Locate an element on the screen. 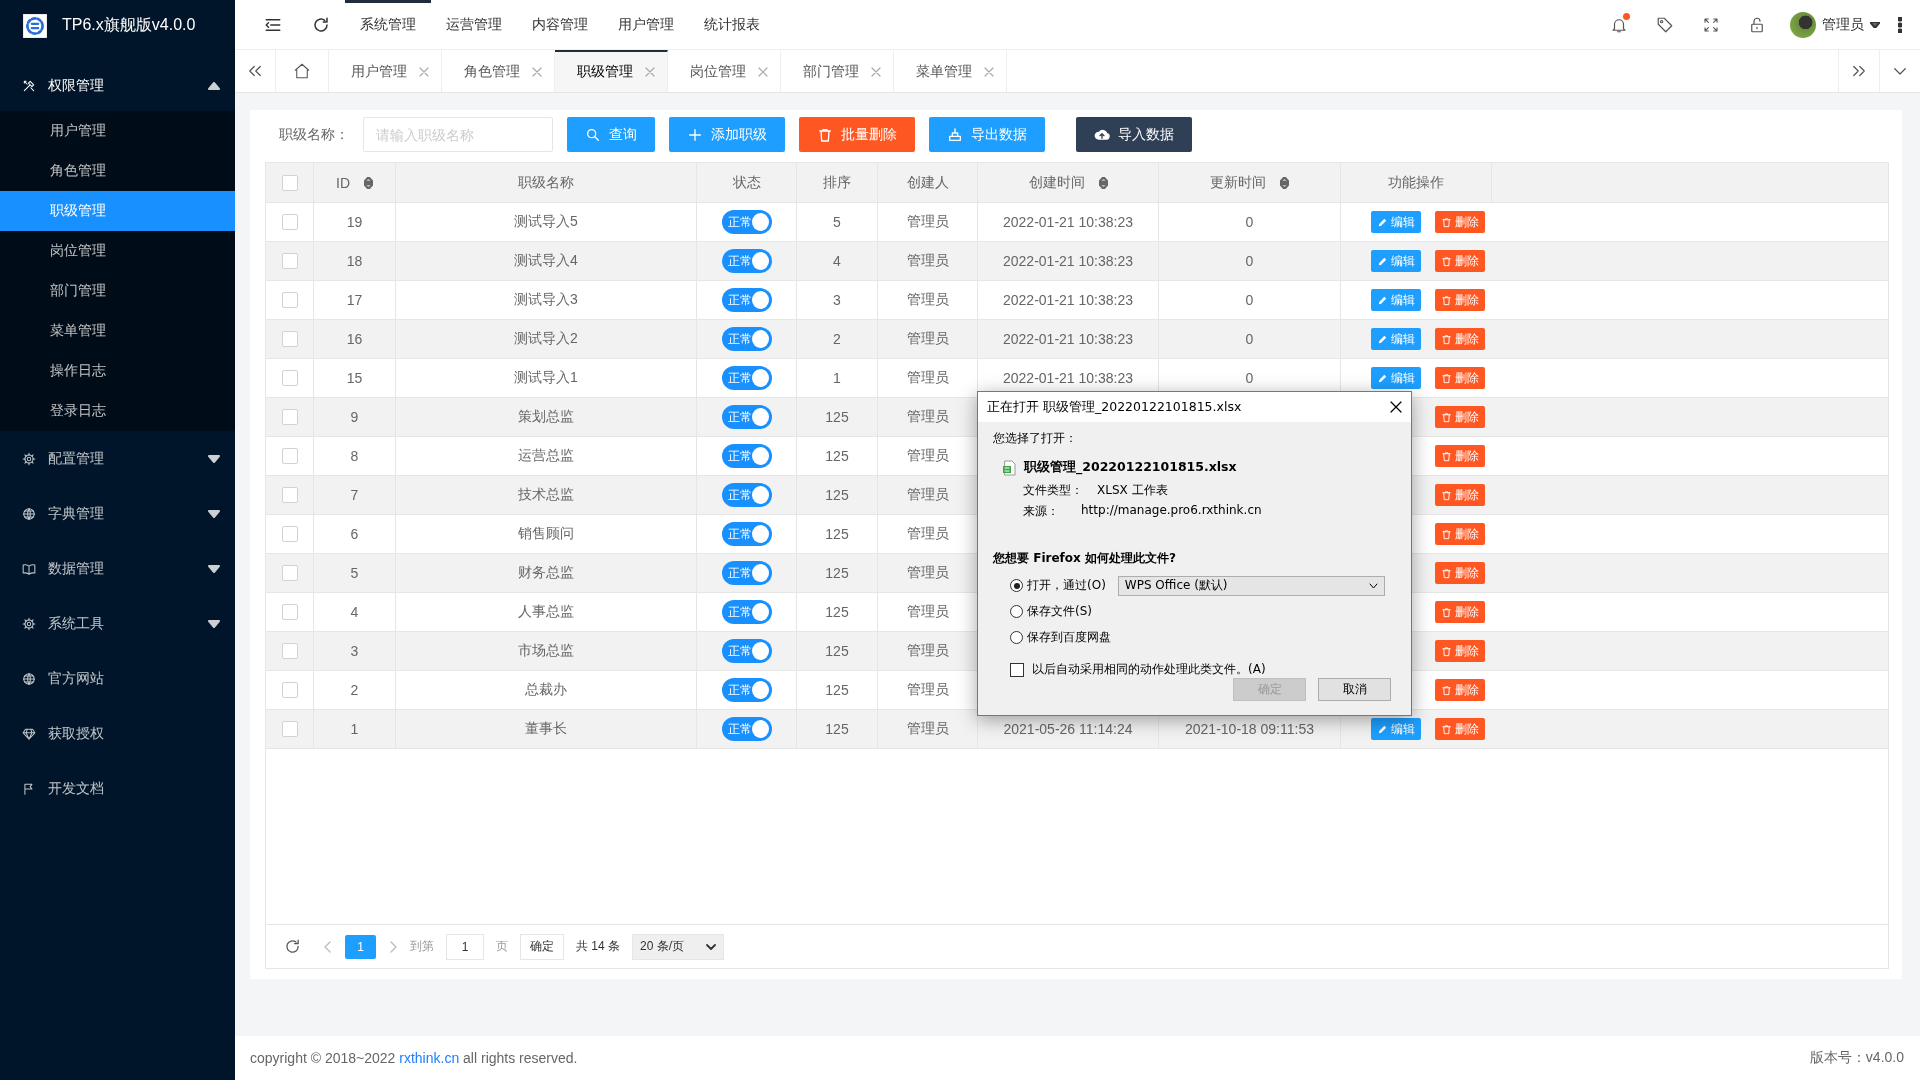 The width and height of the screenshot is (1920, 1080). sidebar-subitem: 操作日志 is located at coordinates (117, 371).